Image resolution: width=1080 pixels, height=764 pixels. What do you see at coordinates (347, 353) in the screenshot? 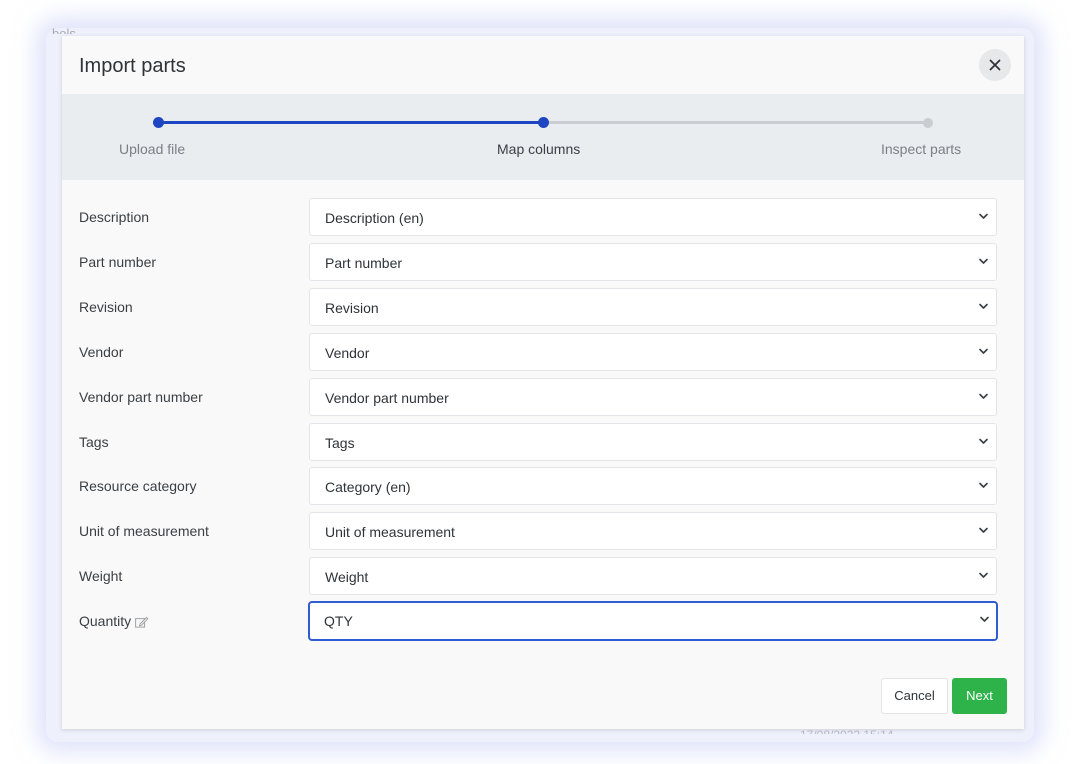
I see `select-value: Vendor` at bounding box center [347, 353].